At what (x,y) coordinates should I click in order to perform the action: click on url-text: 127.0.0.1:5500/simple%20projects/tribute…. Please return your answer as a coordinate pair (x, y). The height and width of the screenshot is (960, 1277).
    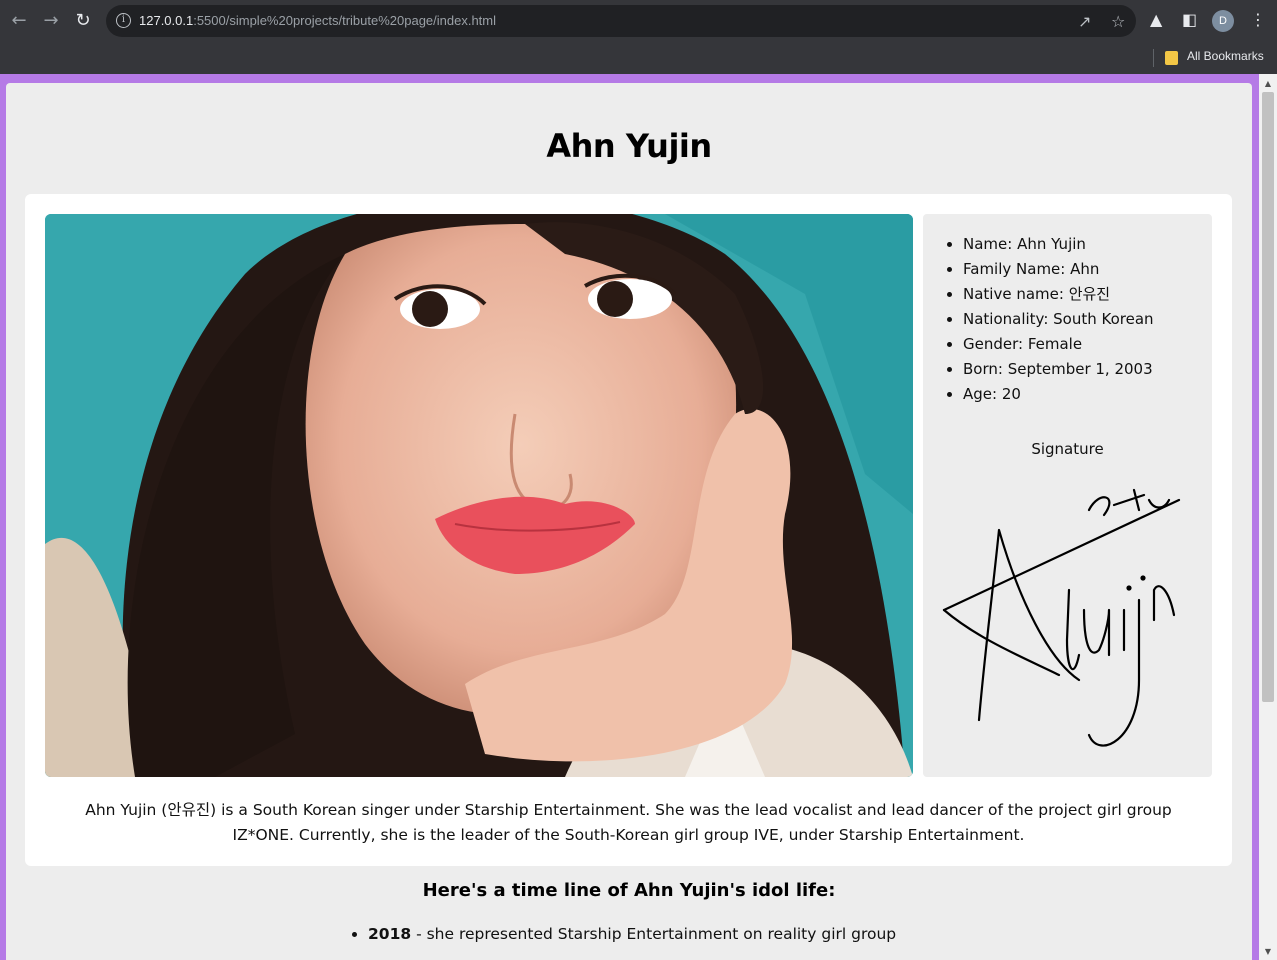
    Looking at the image, I should click on (317, 20).